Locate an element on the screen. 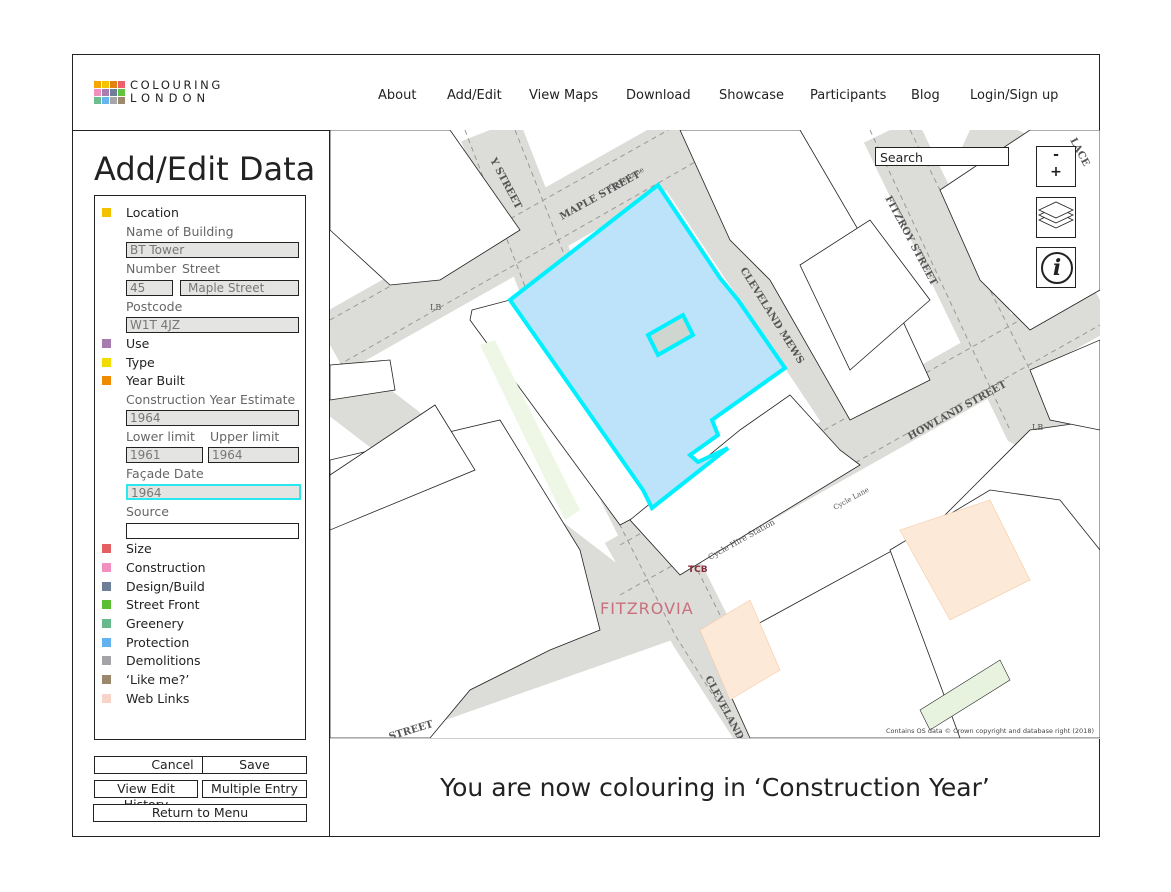  demolitions-swatch is located at coordinates (106, 660).